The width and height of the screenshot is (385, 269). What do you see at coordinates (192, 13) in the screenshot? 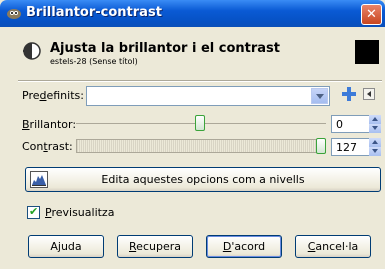
I see `title-bar: Brillantor-contrast ✕` at bounding box center [192, 13].